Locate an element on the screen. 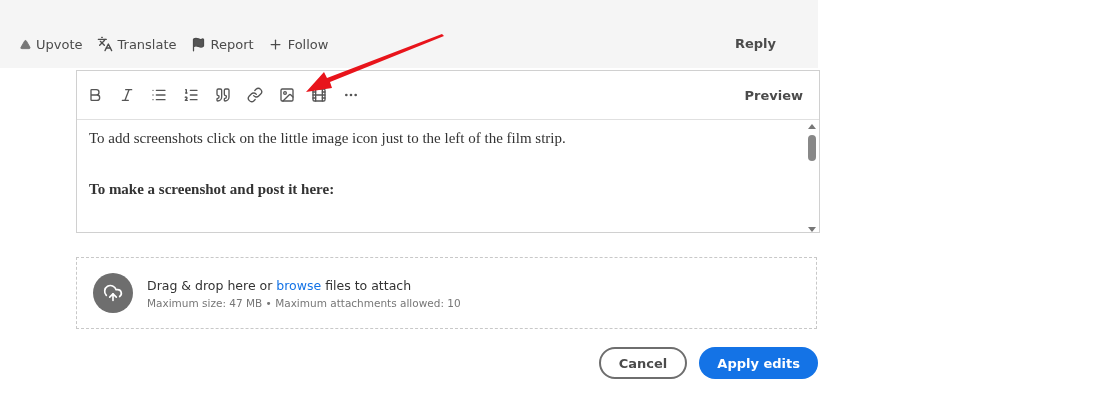 The height and width of the screenshot is (410, 1119). paragraph: To add screenshots click on the little image icon just to the left of the film strip. is located at coordinates (328, 138).